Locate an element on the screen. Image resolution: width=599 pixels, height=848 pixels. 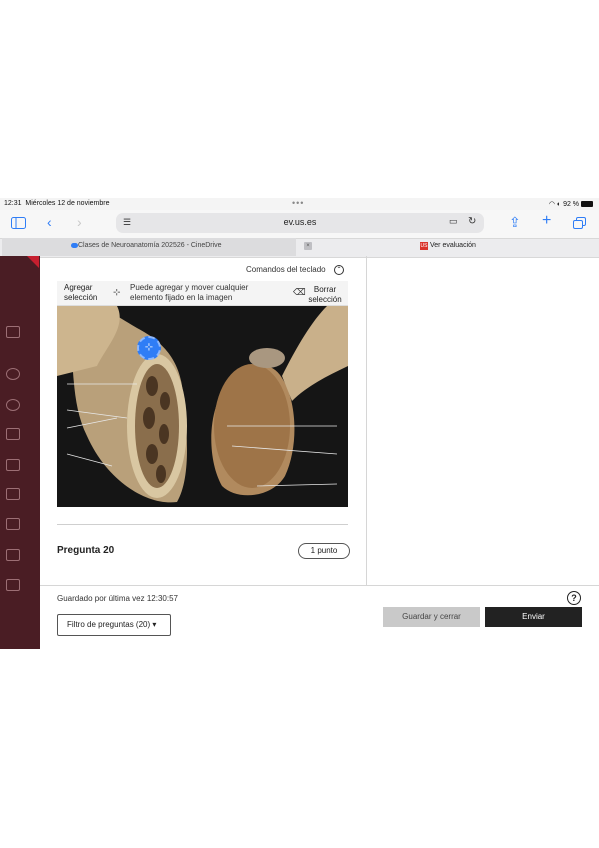
tabs-icon is located at coordinates (579, 225).